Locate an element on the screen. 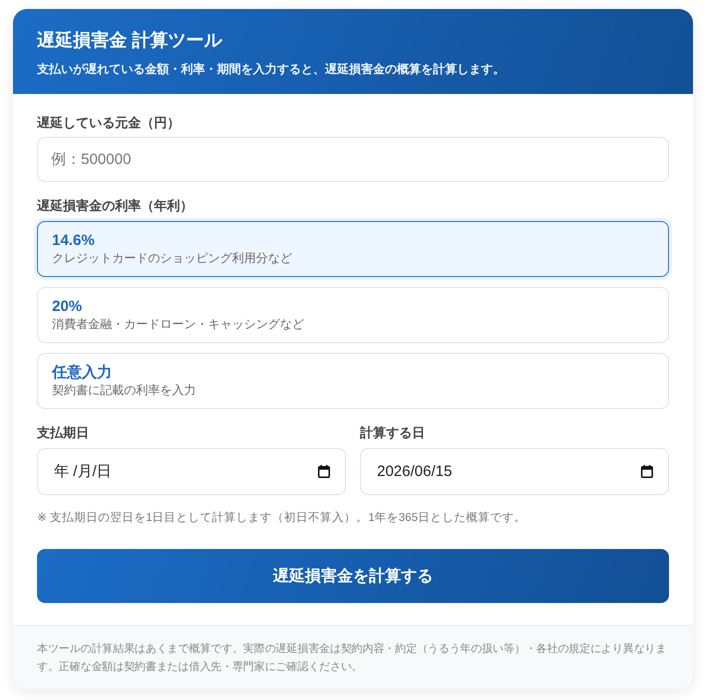 The width and height of the screenshot is (706, 700). tool-title: 遅延損害金 計算ツール is located at coordinates (130, 40).